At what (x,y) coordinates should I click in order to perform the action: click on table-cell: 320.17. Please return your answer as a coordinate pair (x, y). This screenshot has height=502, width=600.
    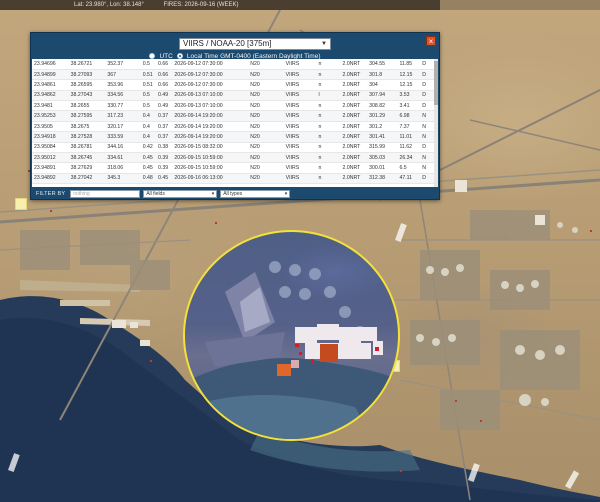
    Looking at the image, I should click on (123, 127).